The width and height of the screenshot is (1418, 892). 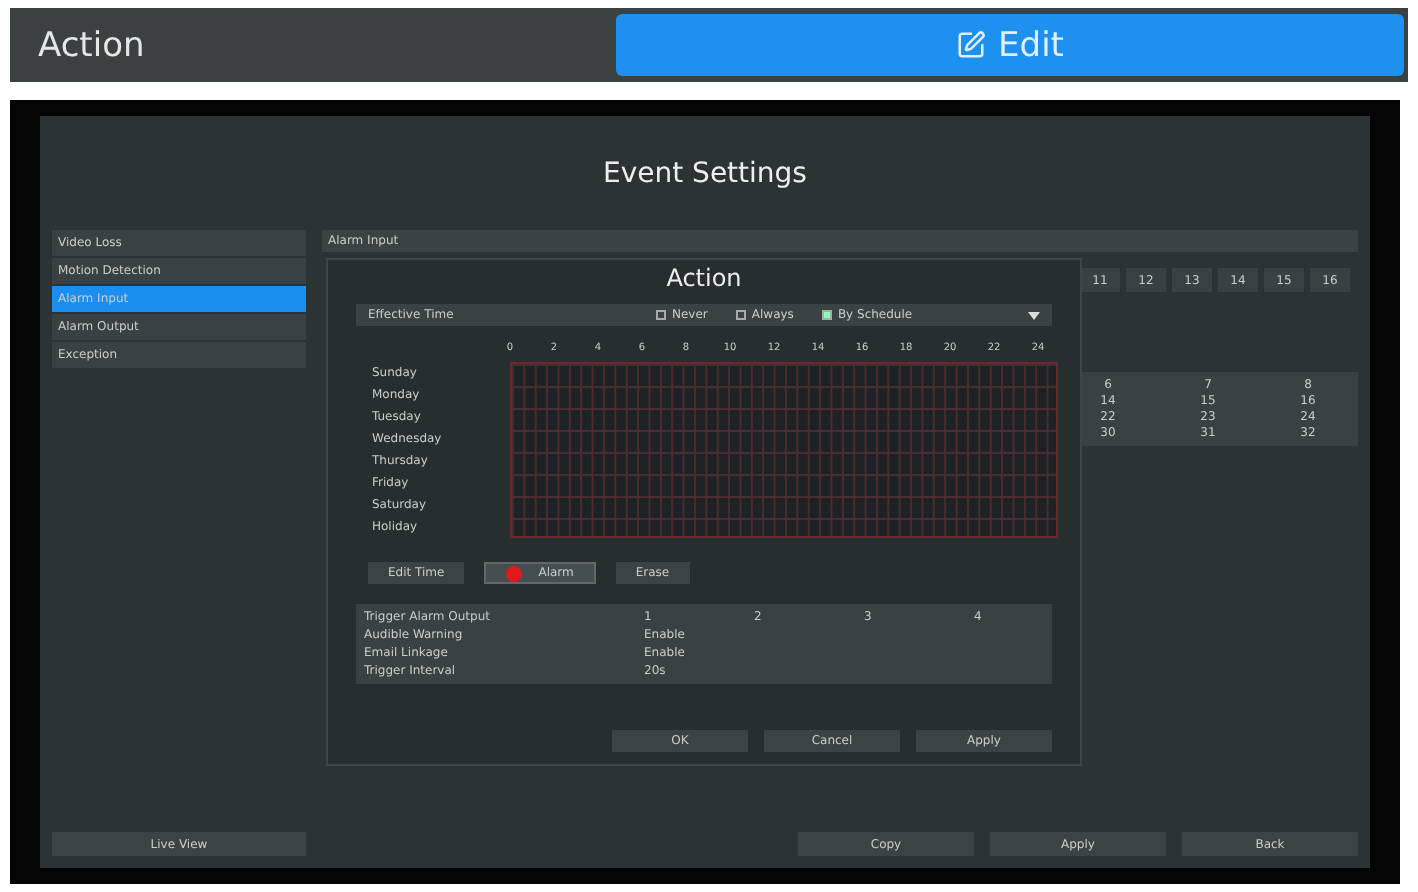 What do you see at coordinates (514, 573) in the screenshot?
I see `alarm-dot-icon` at bounding box center [514, 573].